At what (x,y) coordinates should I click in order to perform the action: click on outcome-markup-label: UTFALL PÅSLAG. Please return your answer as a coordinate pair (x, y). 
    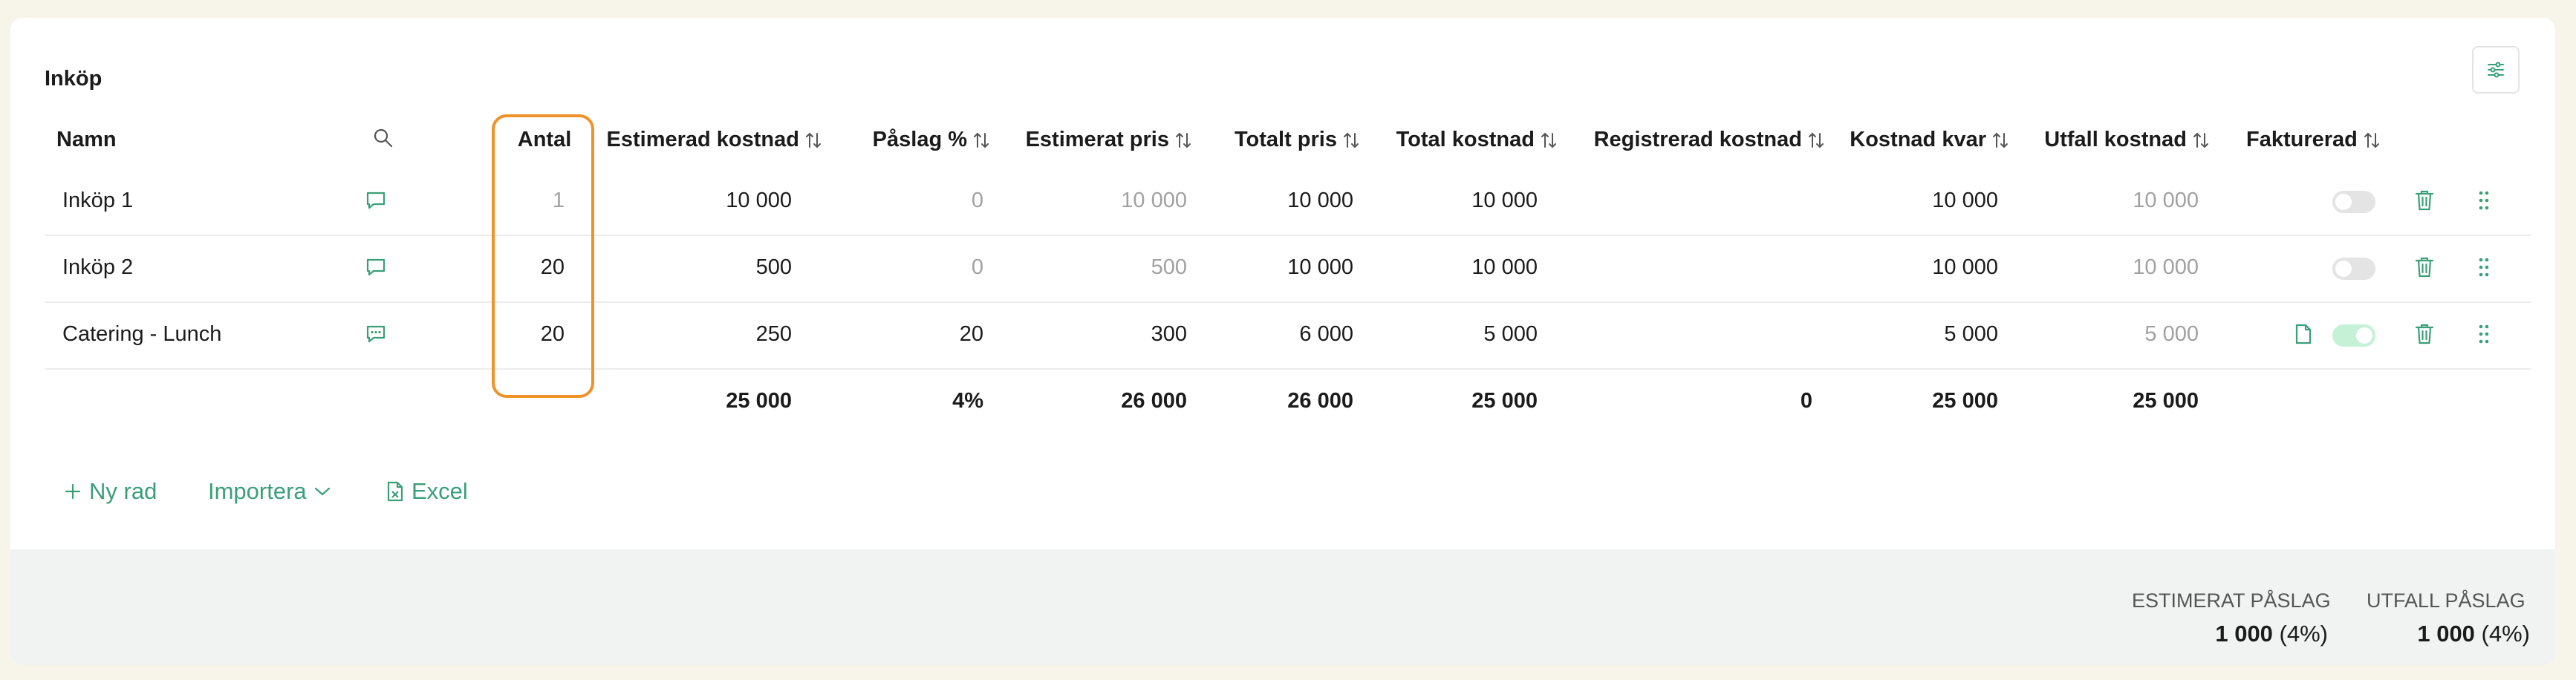
    Looking at the image, I should click on (2446, 600).